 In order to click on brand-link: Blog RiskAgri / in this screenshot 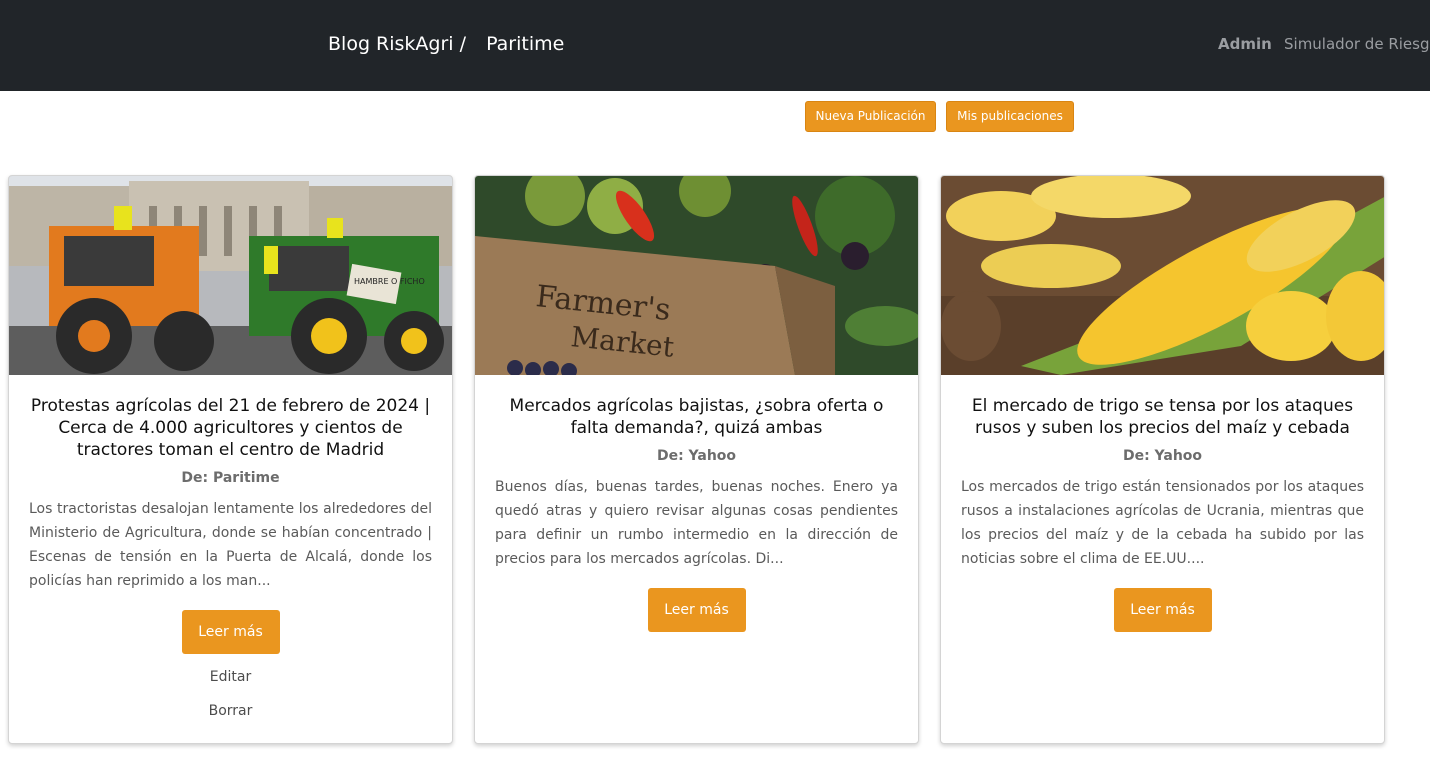, I will do `click(397, 44)`.